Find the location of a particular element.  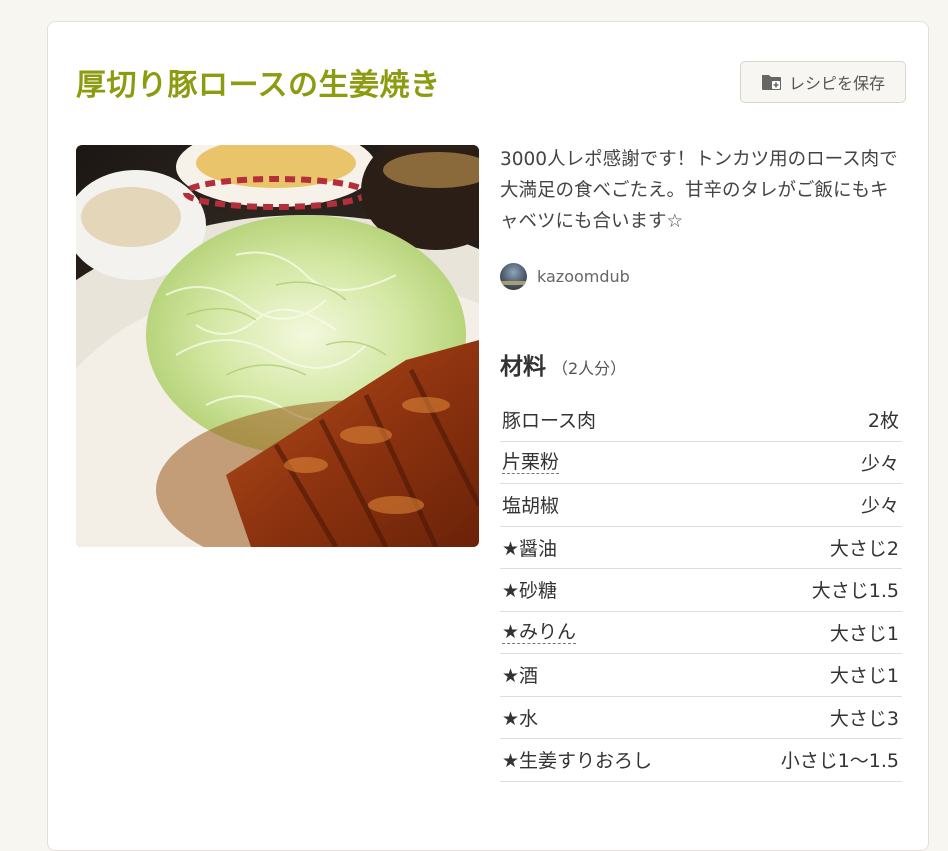

ingredient-row: ★水 大さじ3 is located at coordinates (701, 718).